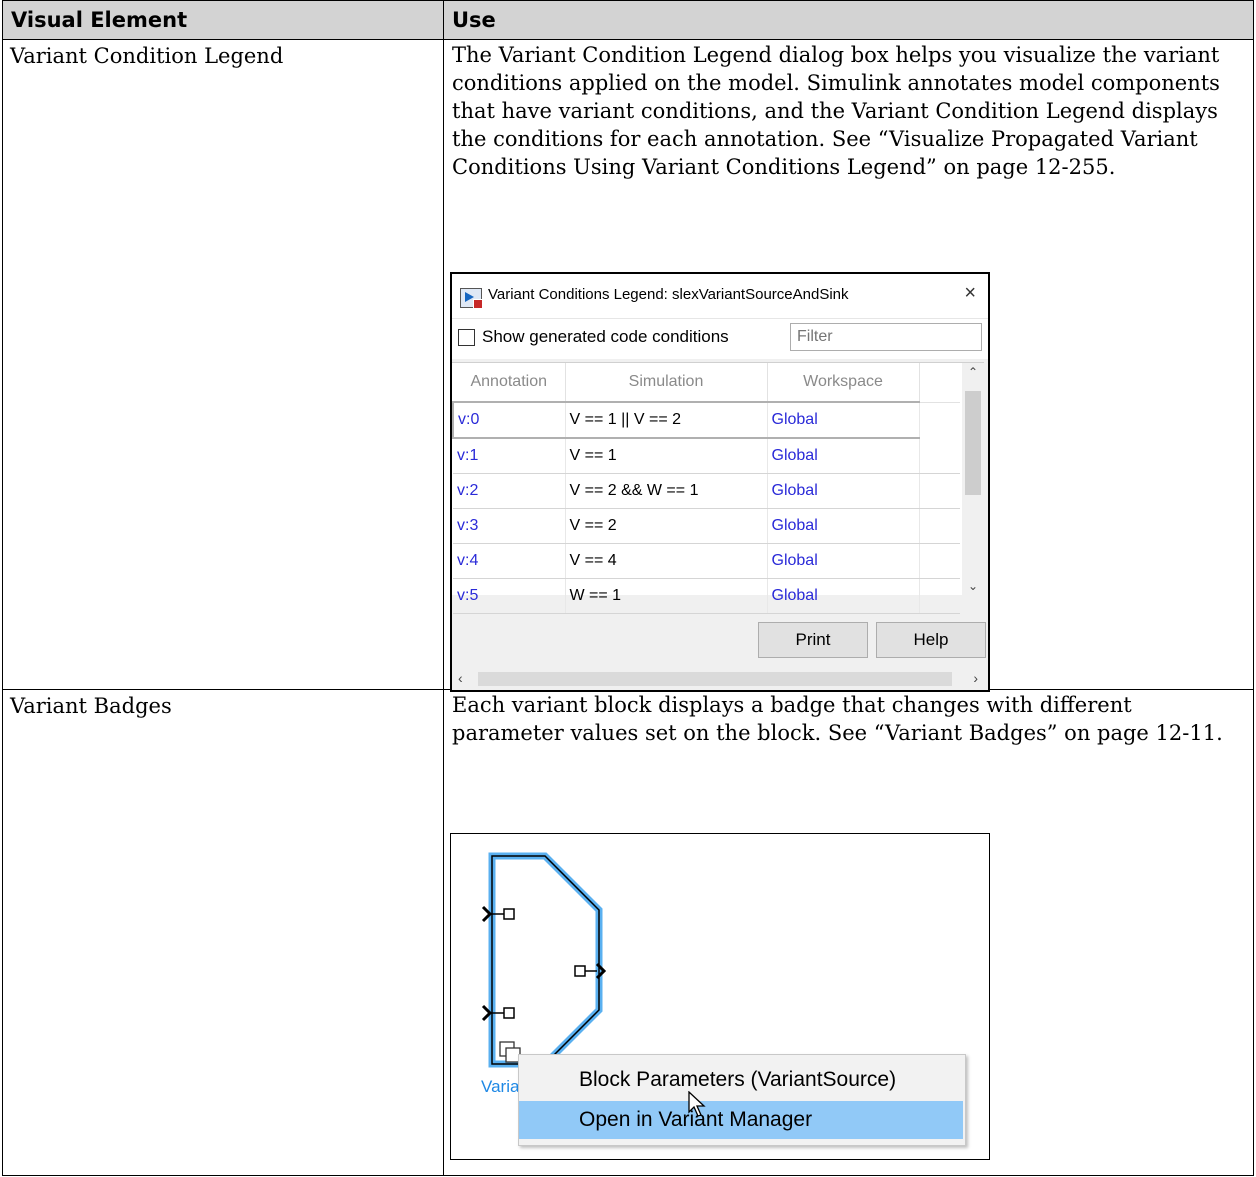 Image resolution: width=1256 pixels, height=1177 pixels. I want to click on annotation-cell: v:2, so click(509, 491).